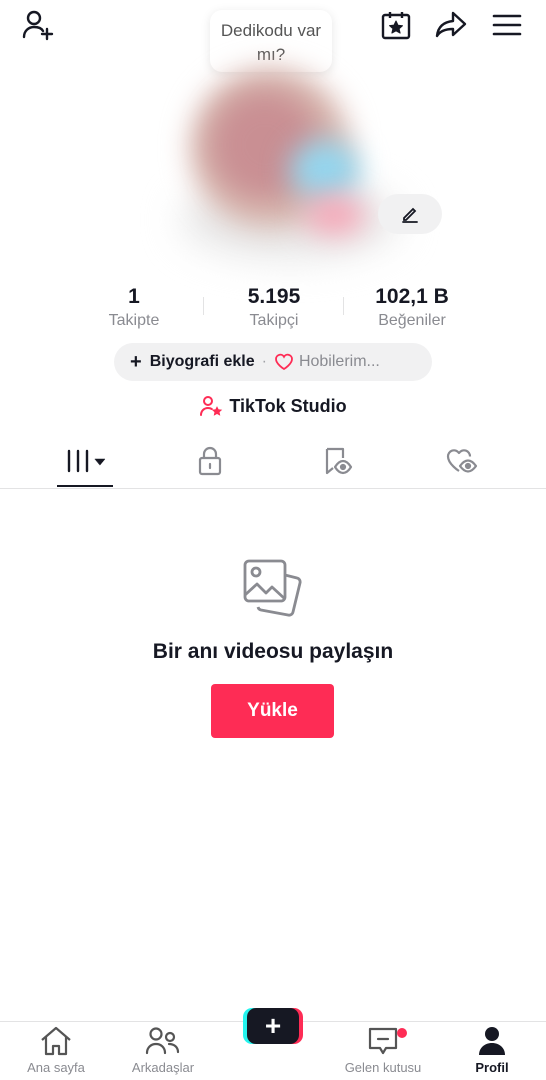 This screenshot has height=1080, width=546. Describe the element at coordinates (273, 651) in the screenshot. I see `empty-state-title: Bir anı videosu paylaşın` at that location.